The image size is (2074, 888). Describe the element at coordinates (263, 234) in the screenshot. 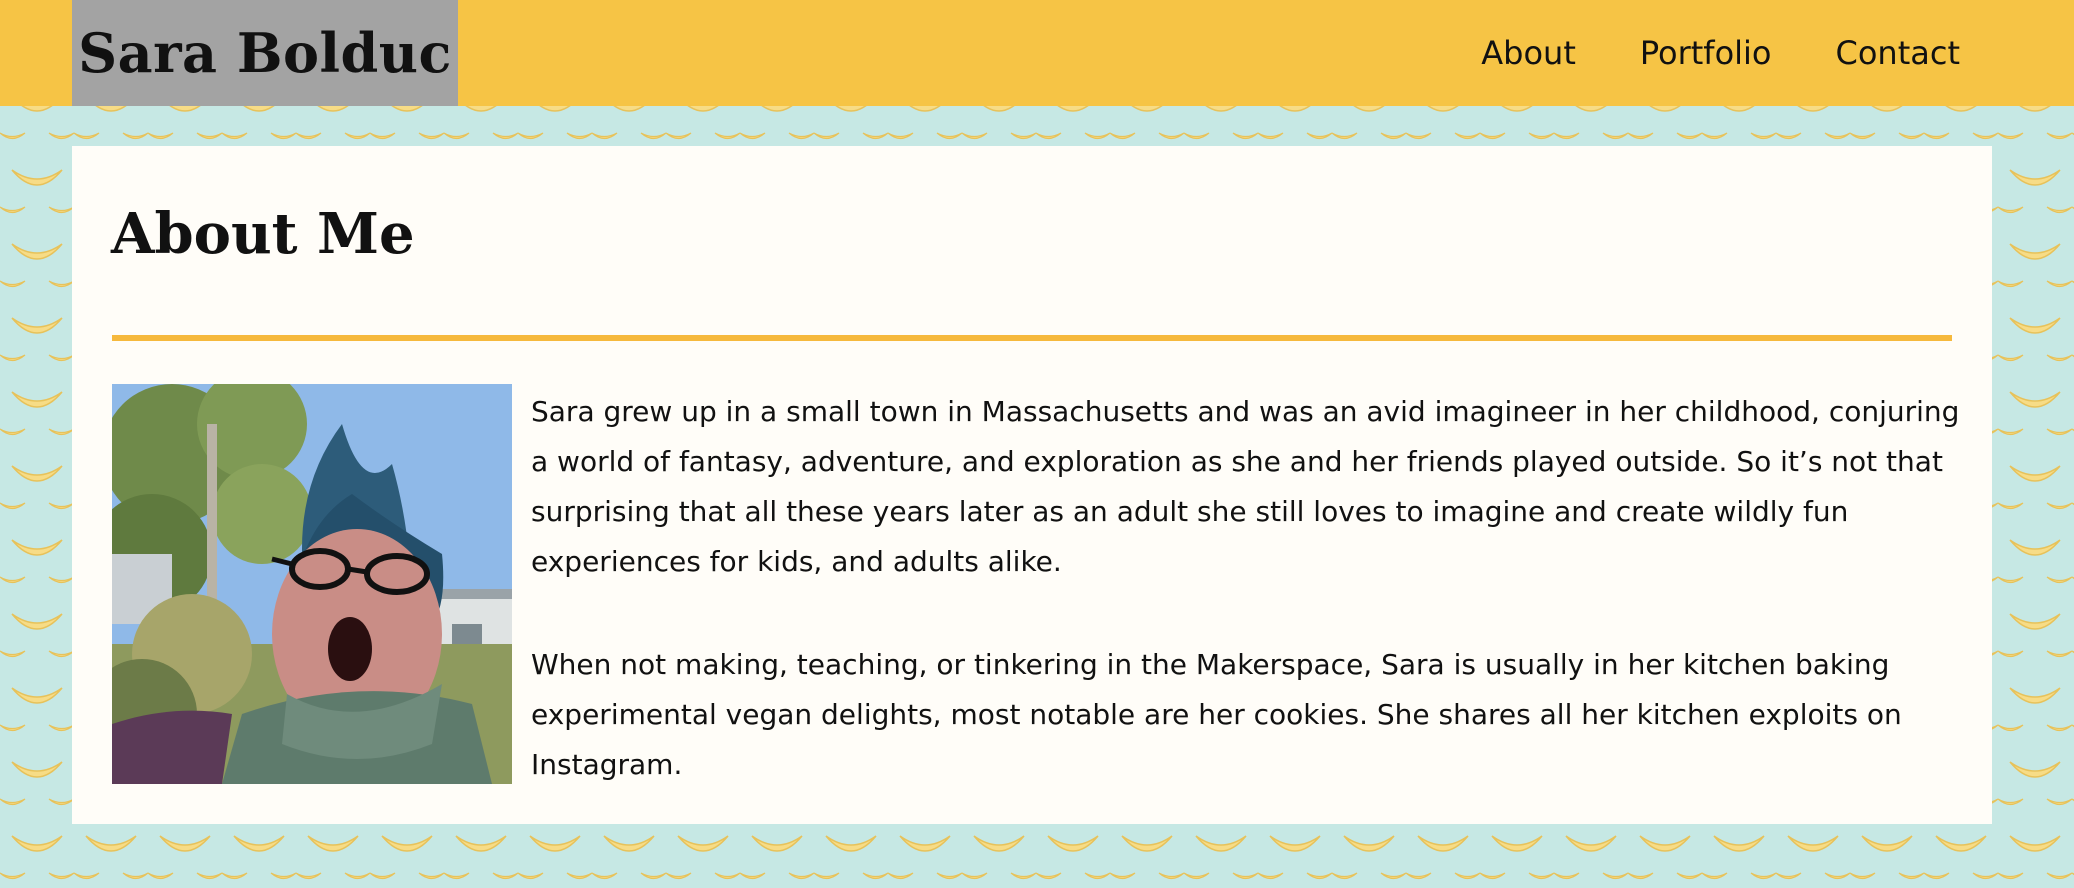

I see `page-title: About Me` at that location.